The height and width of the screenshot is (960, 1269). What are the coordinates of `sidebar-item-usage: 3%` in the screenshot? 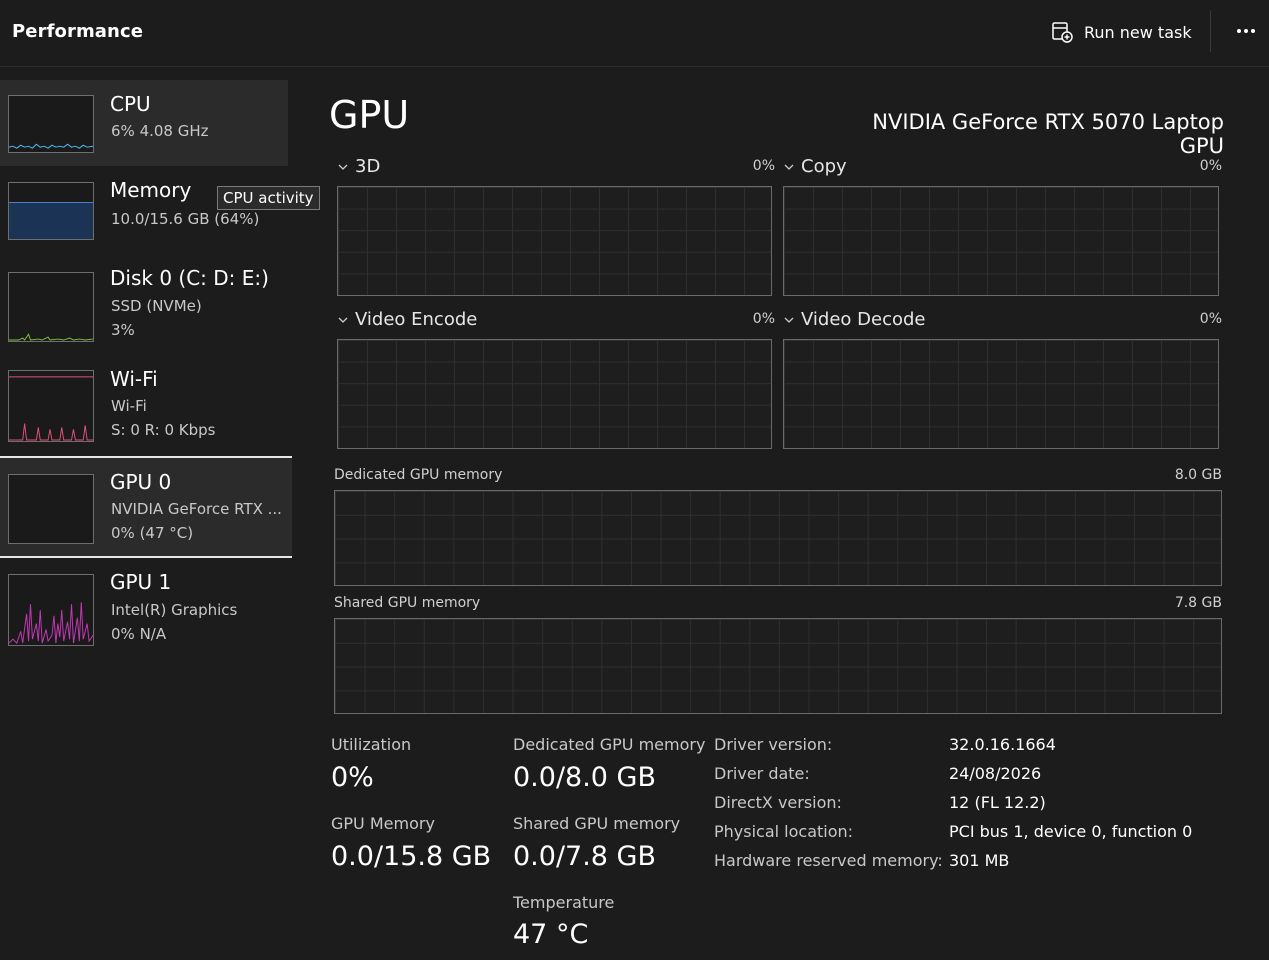 It's located at (123, 330).